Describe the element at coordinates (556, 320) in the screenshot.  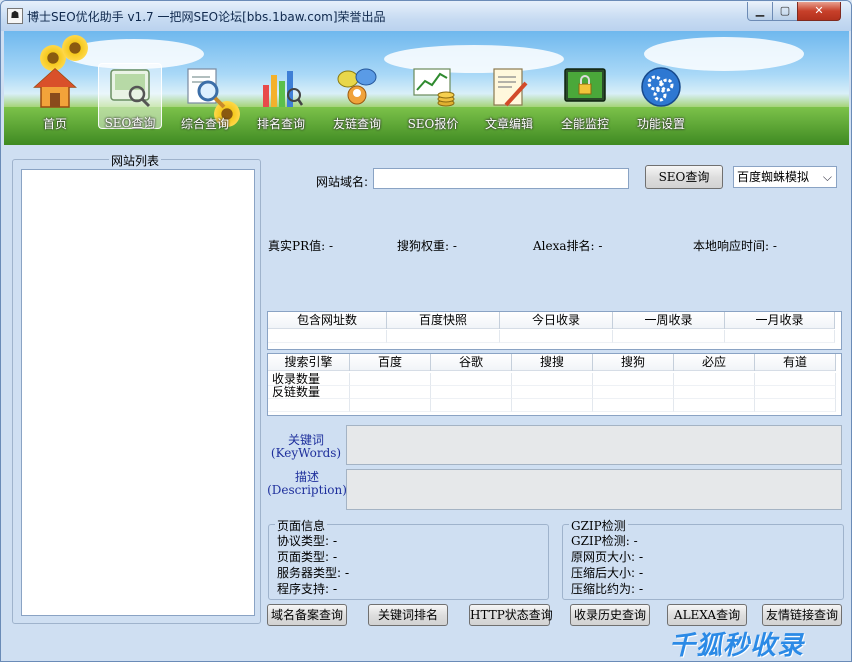
I see `column-header: 今日收录` at that location.